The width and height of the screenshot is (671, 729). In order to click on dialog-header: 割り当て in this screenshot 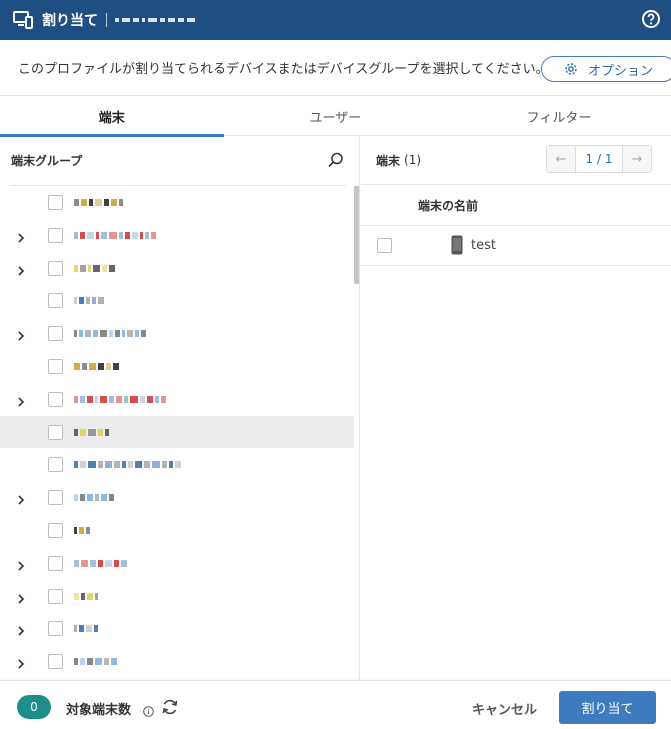, I will do `click(335, 20)`.